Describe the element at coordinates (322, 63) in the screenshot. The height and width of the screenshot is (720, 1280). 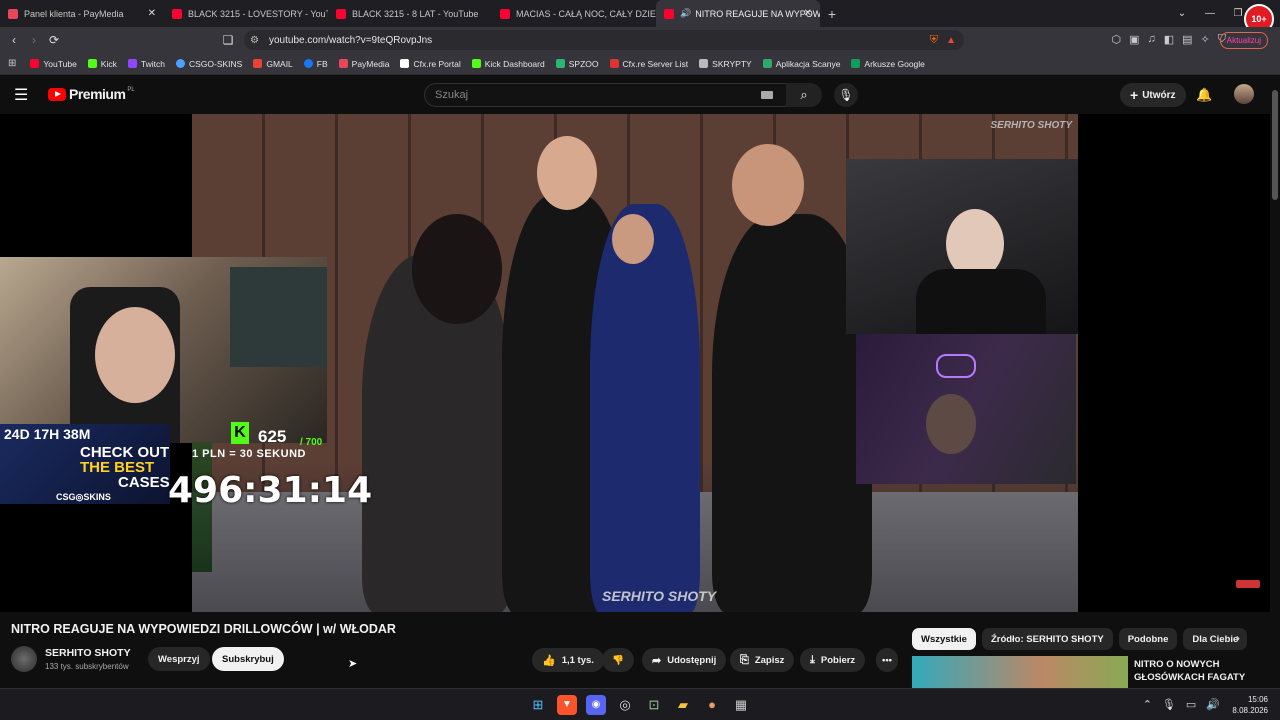
I see `bookmark-label: FB` at that location.